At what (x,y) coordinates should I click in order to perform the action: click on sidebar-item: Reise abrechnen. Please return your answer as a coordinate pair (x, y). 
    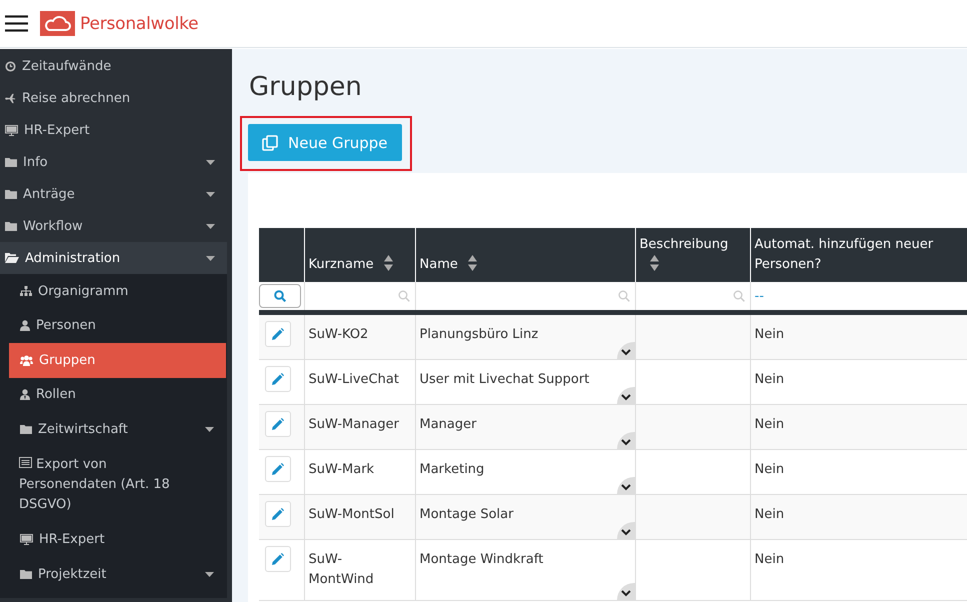
    Looking at the image, I should click on (113, 98).